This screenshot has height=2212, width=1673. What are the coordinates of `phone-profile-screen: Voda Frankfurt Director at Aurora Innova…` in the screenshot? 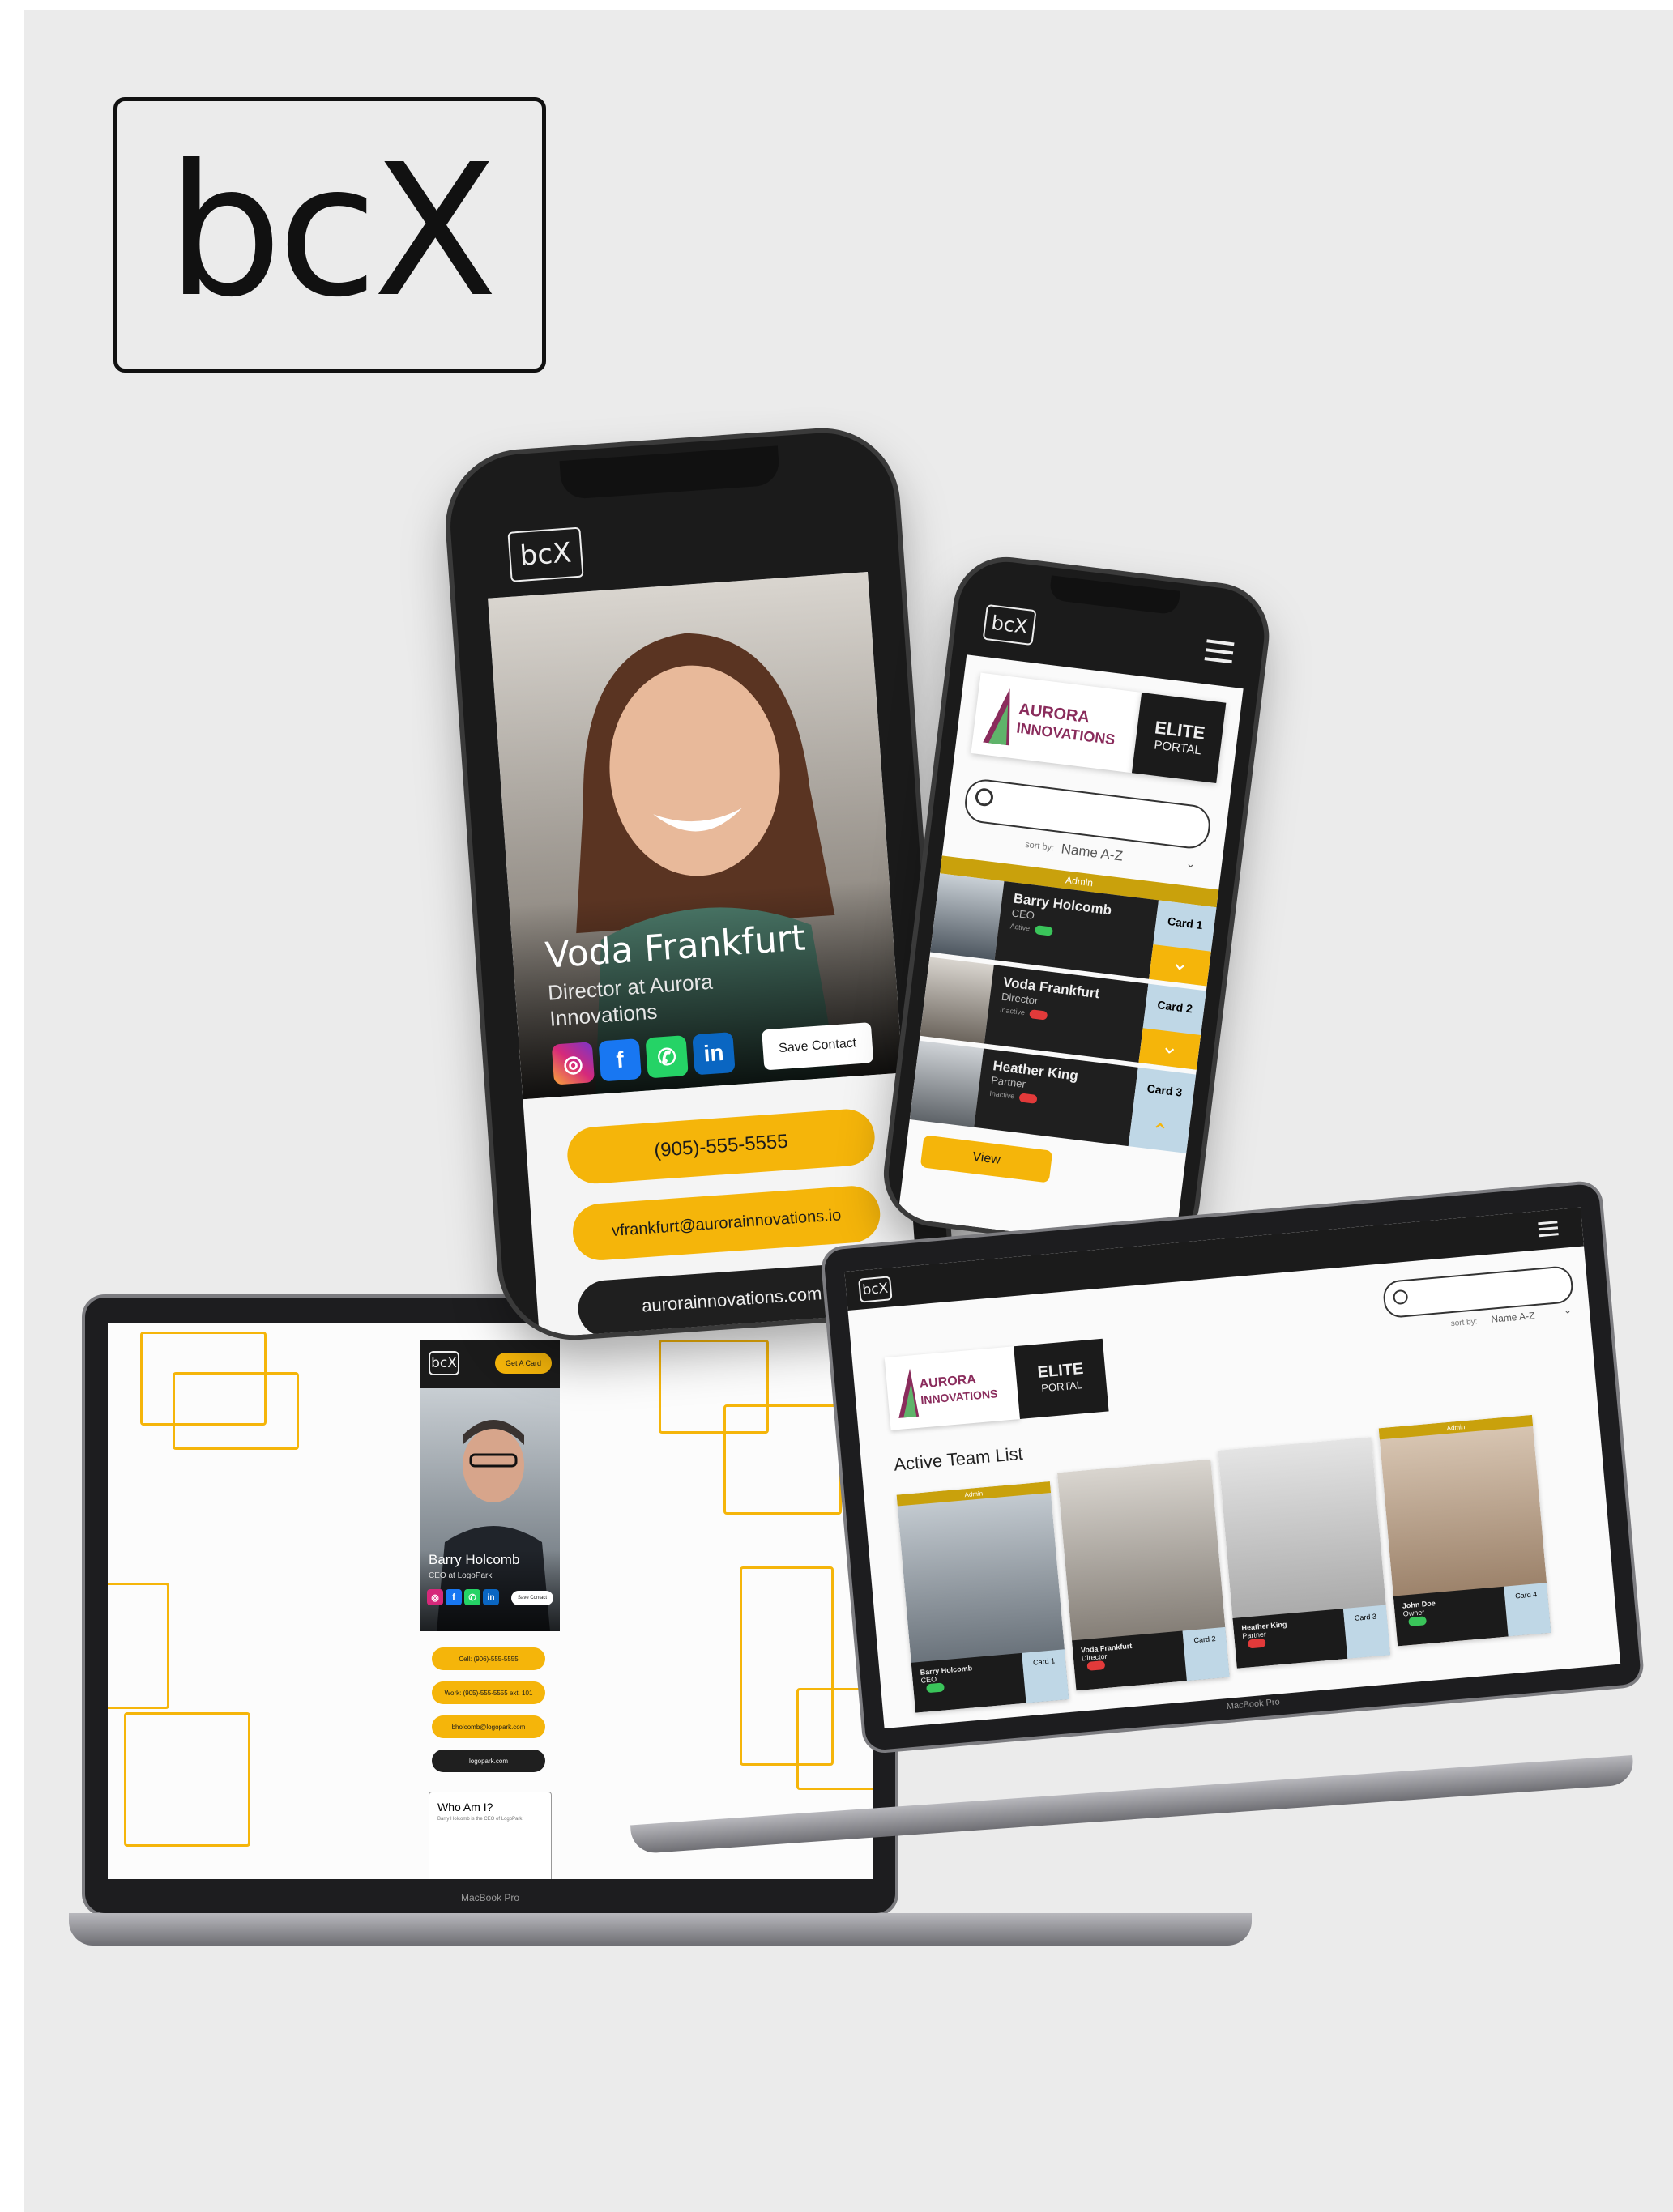 It's located at (704, 955).